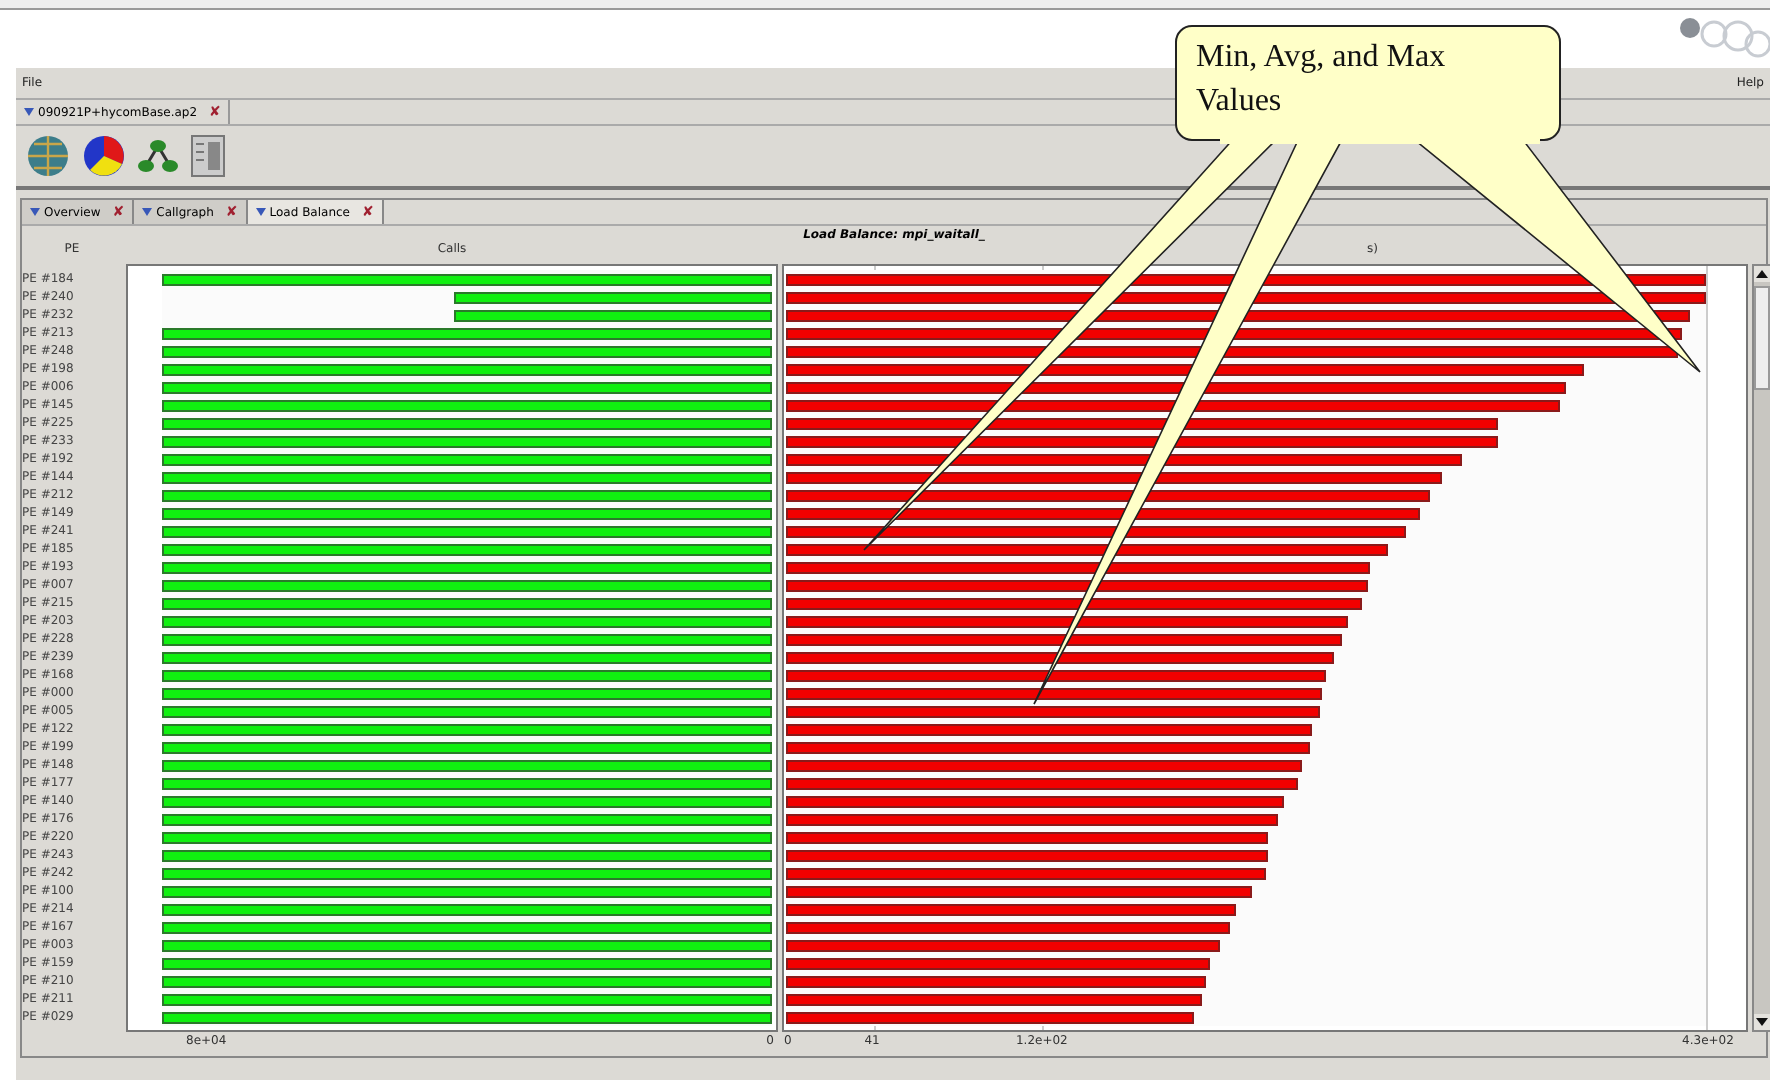 This screenshot has width=1770, height=1080. Describe the element at coordinates (158, 156) in the screenshot. I see `tree-icon` at that location.